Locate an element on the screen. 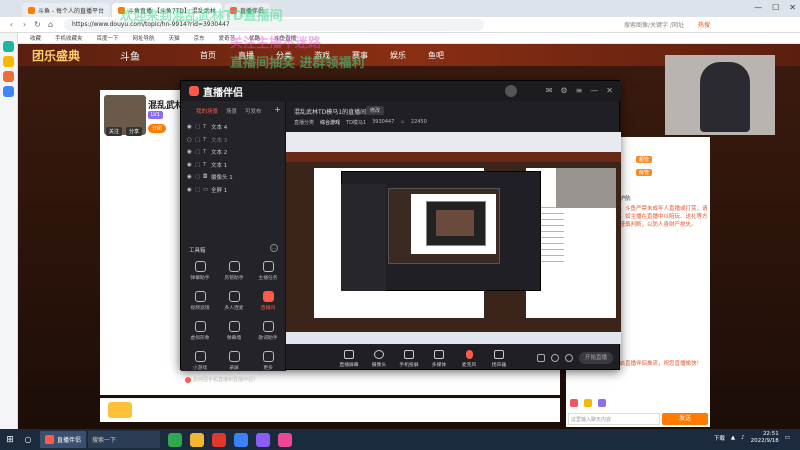 The height and width of the screenshot is (450, 800). menu-icon: ≡ is located at coordinates (579, 90).